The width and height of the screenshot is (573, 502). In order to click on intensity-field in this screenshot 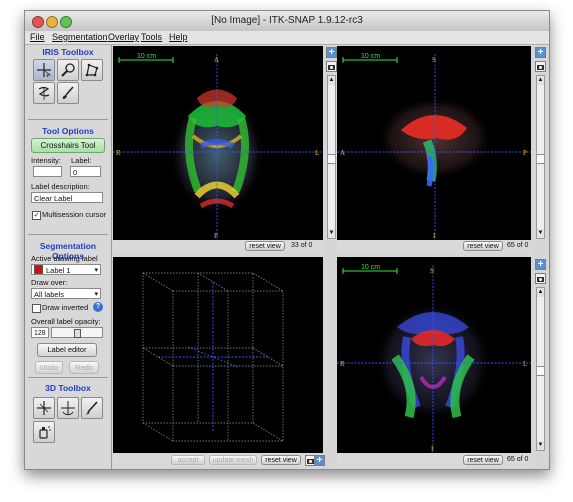, I will do `click(47, 171)`.